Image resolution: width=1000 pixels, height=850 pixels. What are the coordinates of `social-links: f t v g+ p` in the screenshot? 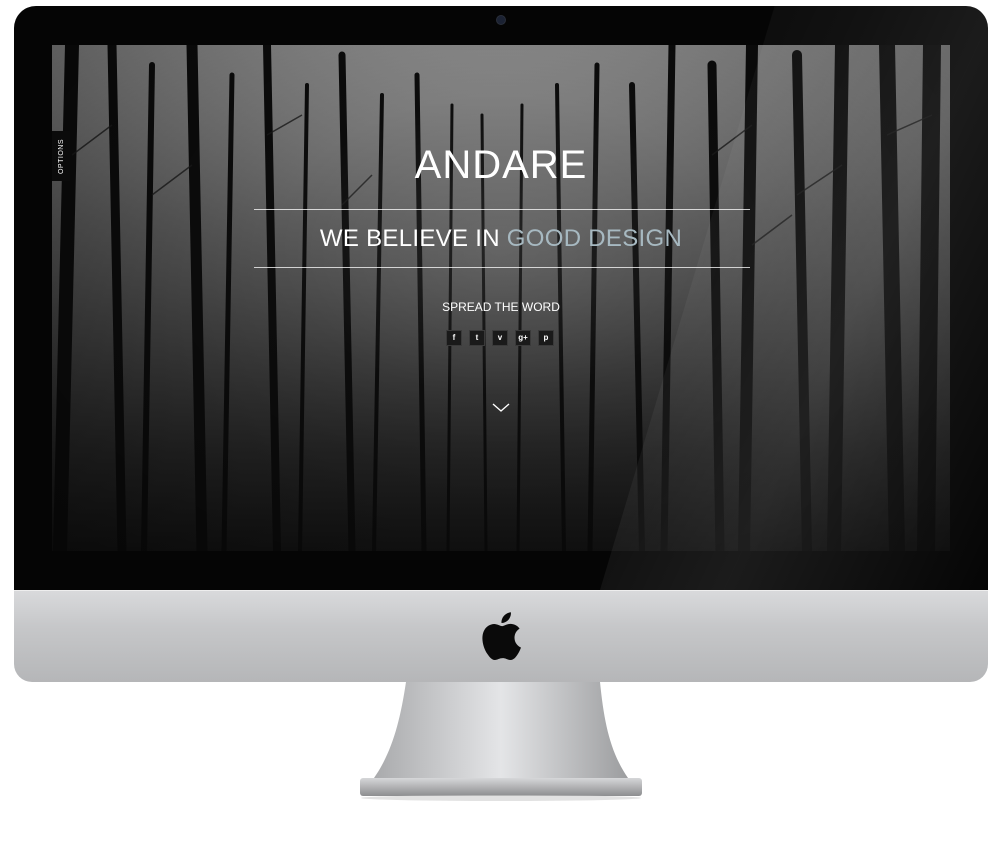 It's located at (501, 338).